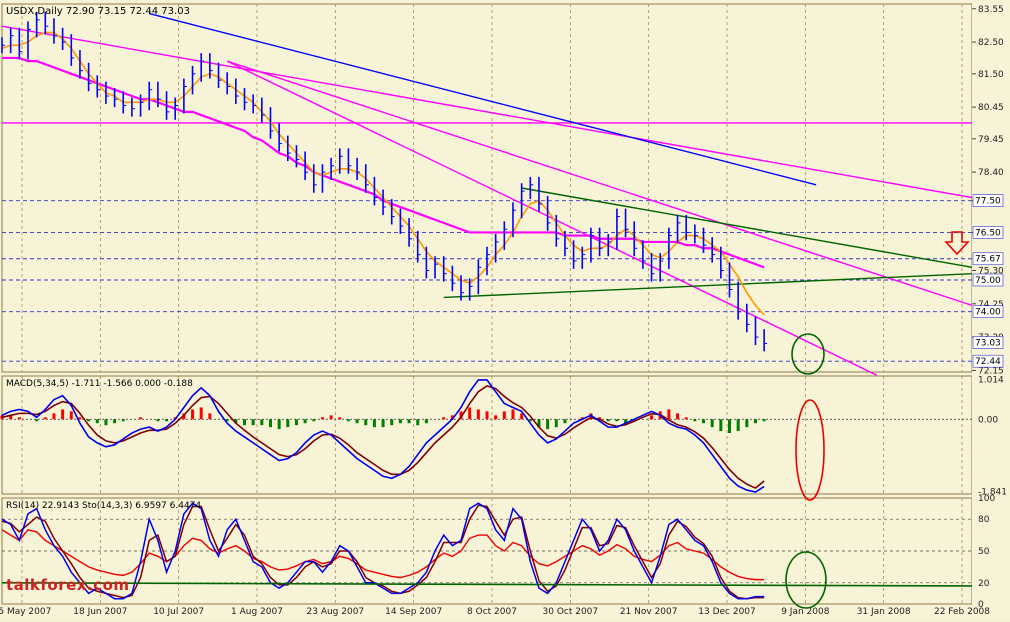  Describe the element at coordinates (884, 612) in the screenshot. I see `x-tick-label: 31 Jan 2008` at that location.